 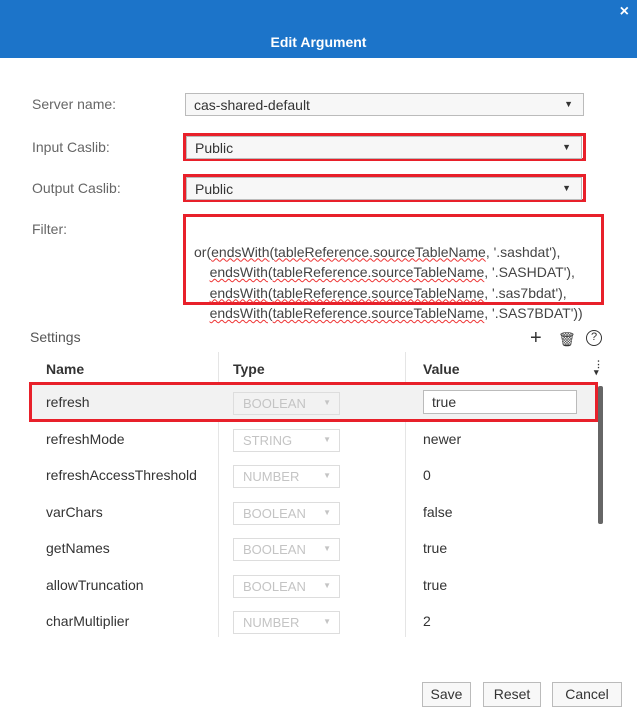 I want to click on value-cell: newer, so click(x=442, y=439).